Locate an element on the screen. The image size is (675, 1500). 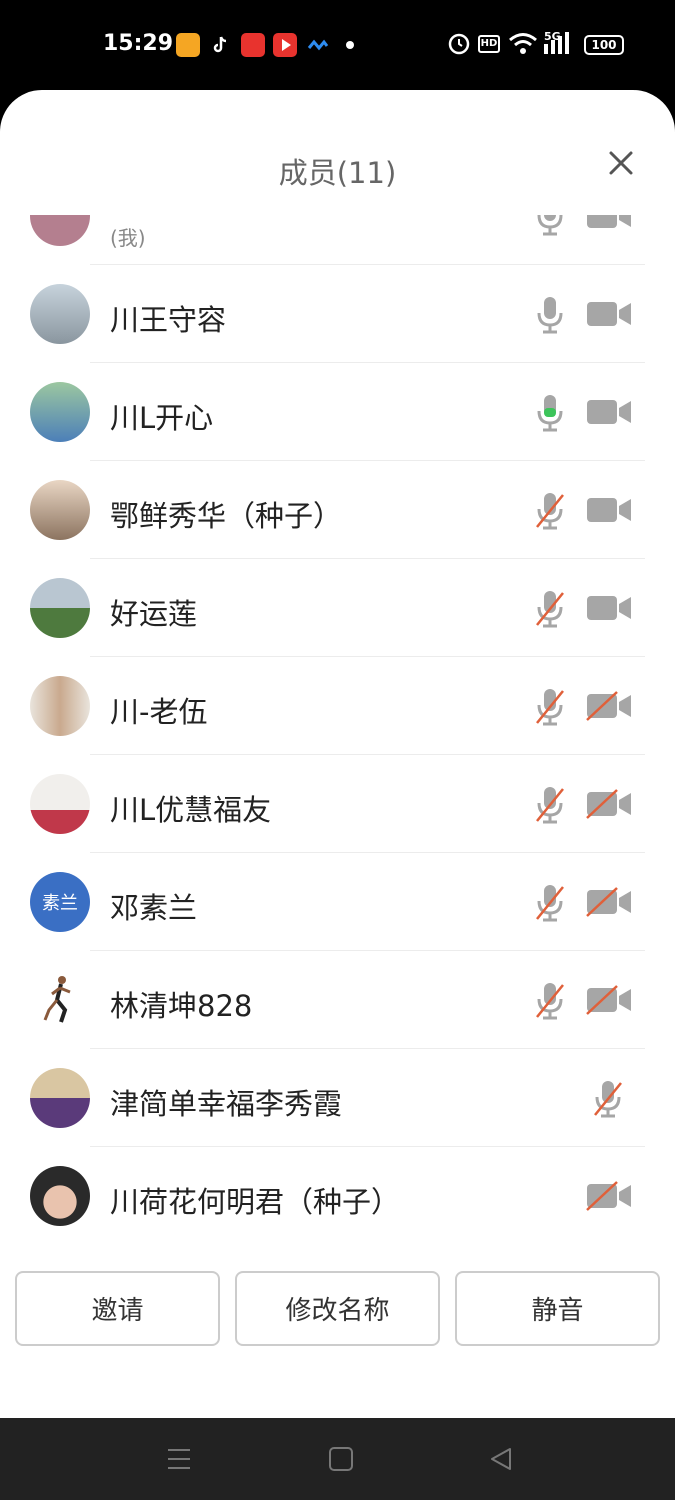
back-icon is located at coordinates (501, 1459).